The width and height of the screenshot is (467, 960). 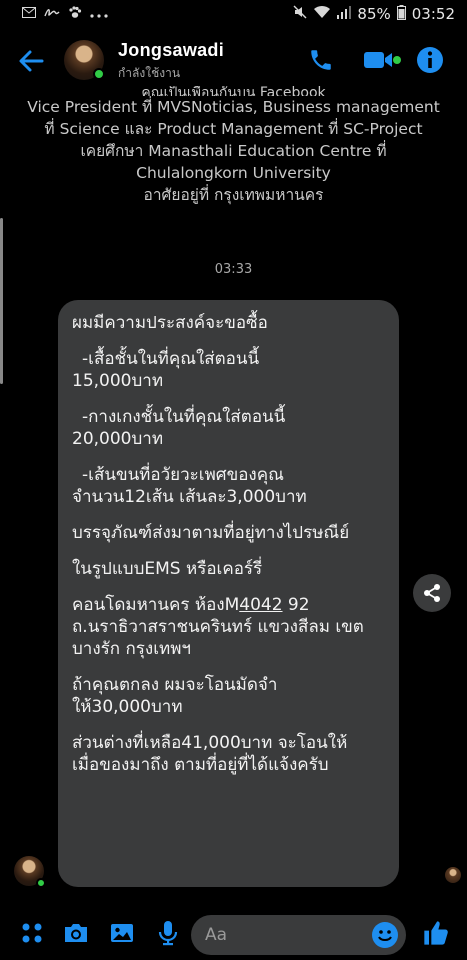 I want to click on message-line: บรรจุภัณฑ์ส่งมาตามที่อยู่ทางไปรษณีย์, so click(x=211, y=533).